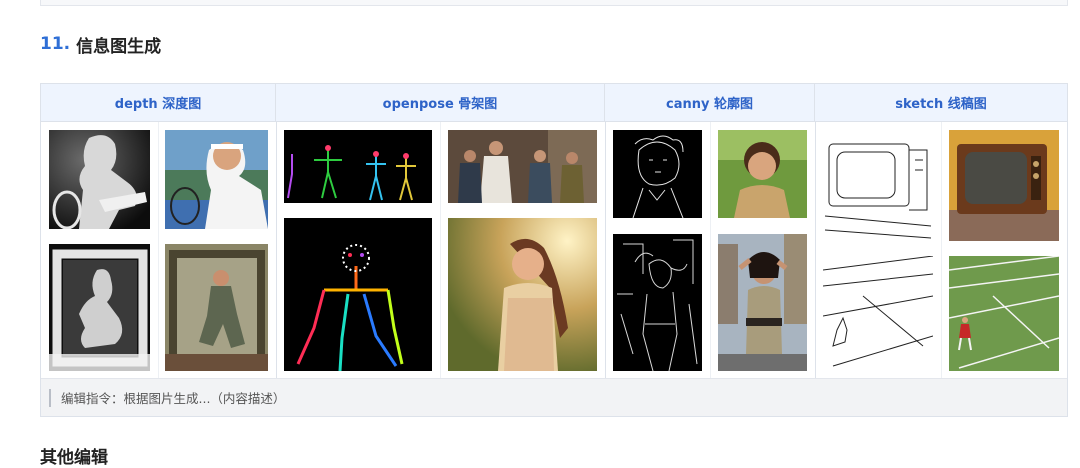 Image resolution: width=1080 pixels, height=468 pixels. I want to click on boy-portrait-photo, so click(762, 174).